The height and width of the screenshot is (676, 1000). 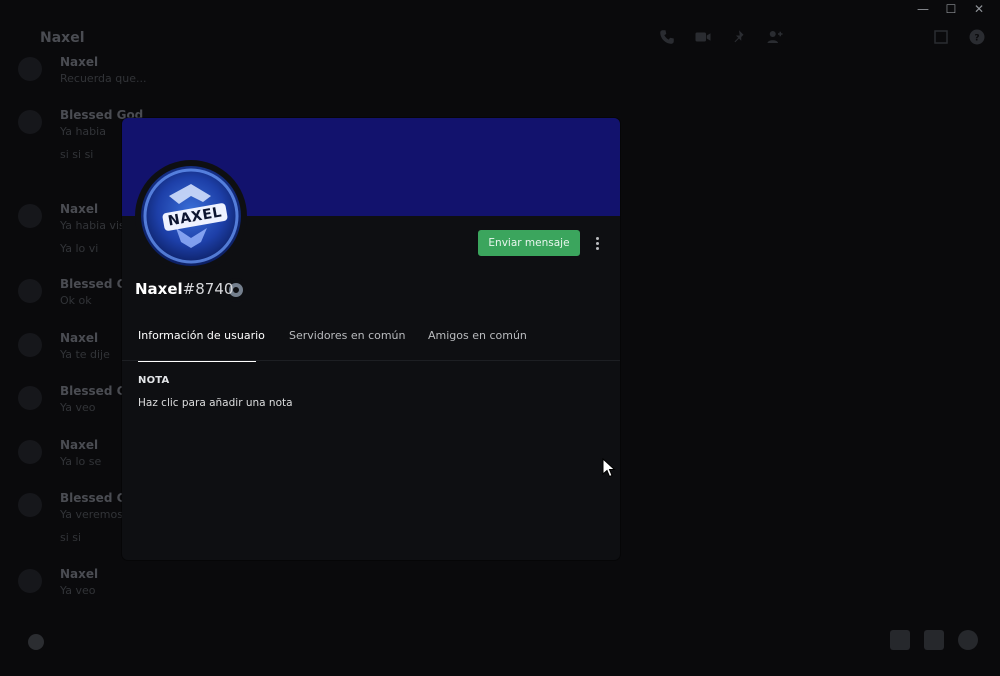 What do you see at coordinates (703, 37) in the screenshot?
I see `video-icon` at bounding box center [703, 37].